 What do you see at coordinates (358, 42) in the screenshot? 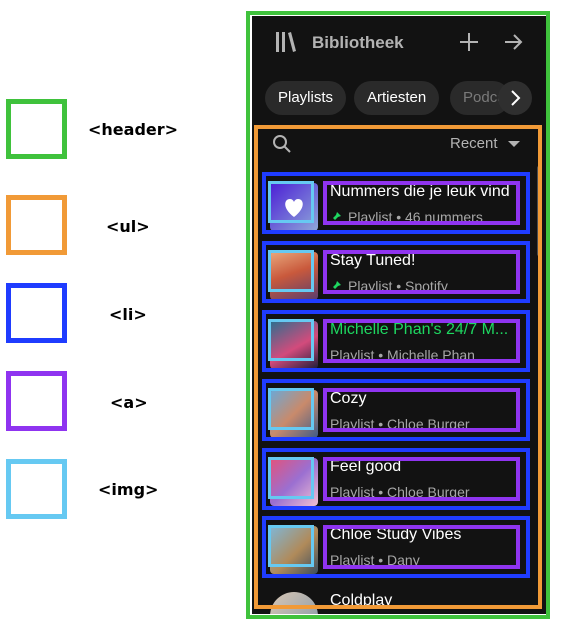
I see `library-title: Bibliotheek` at bounding box center [358, 42].